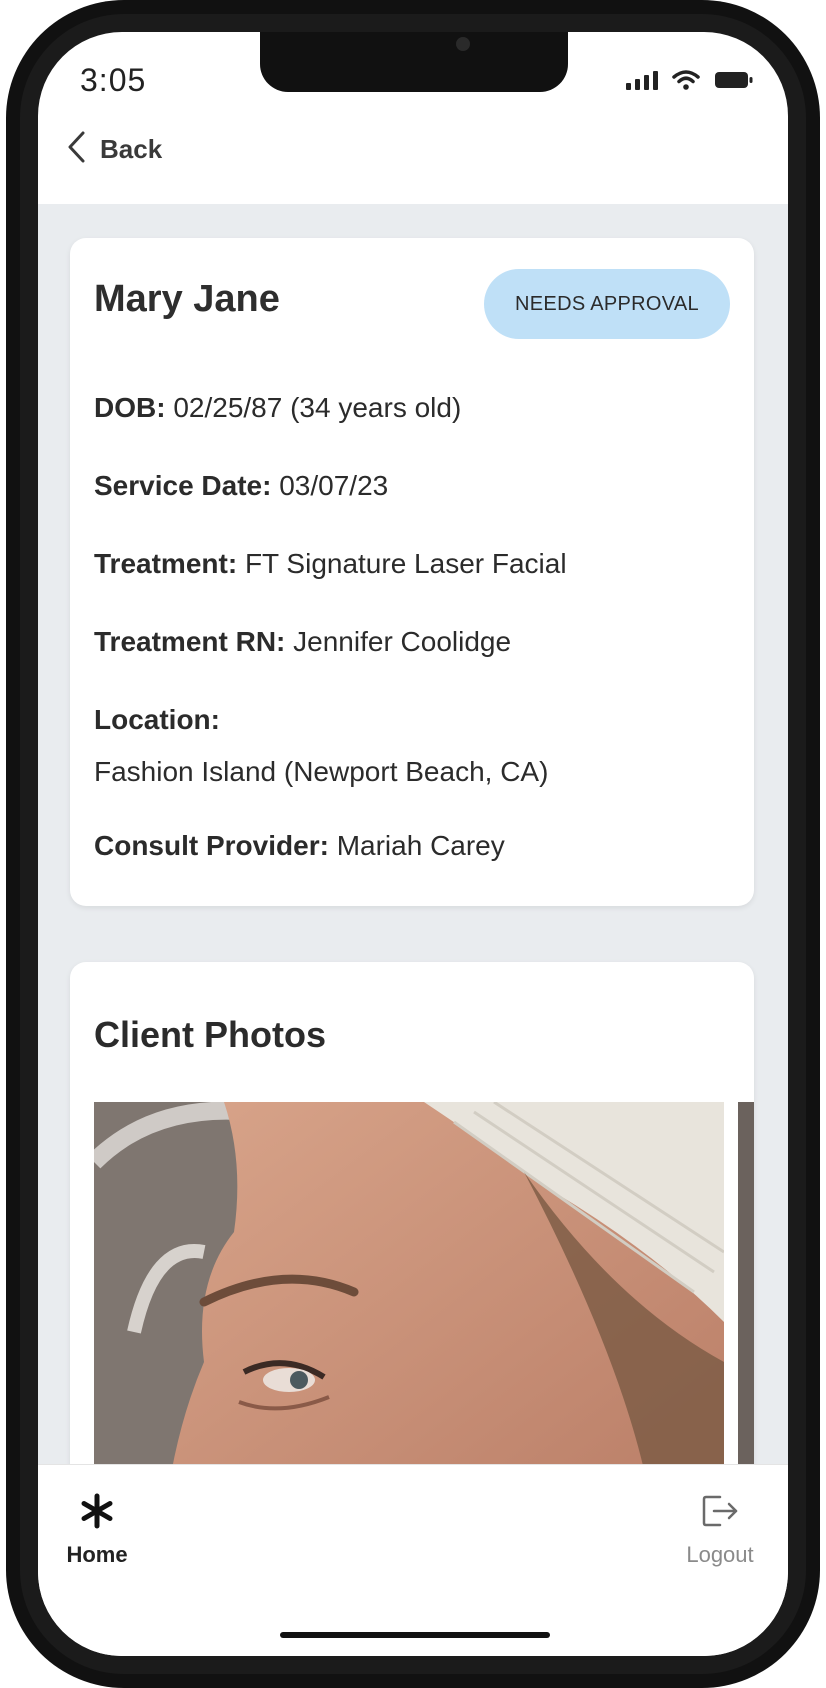 The height and width of the screenshot is (1688, 826). I want to click on location-label: Location:, so click(157, 719).